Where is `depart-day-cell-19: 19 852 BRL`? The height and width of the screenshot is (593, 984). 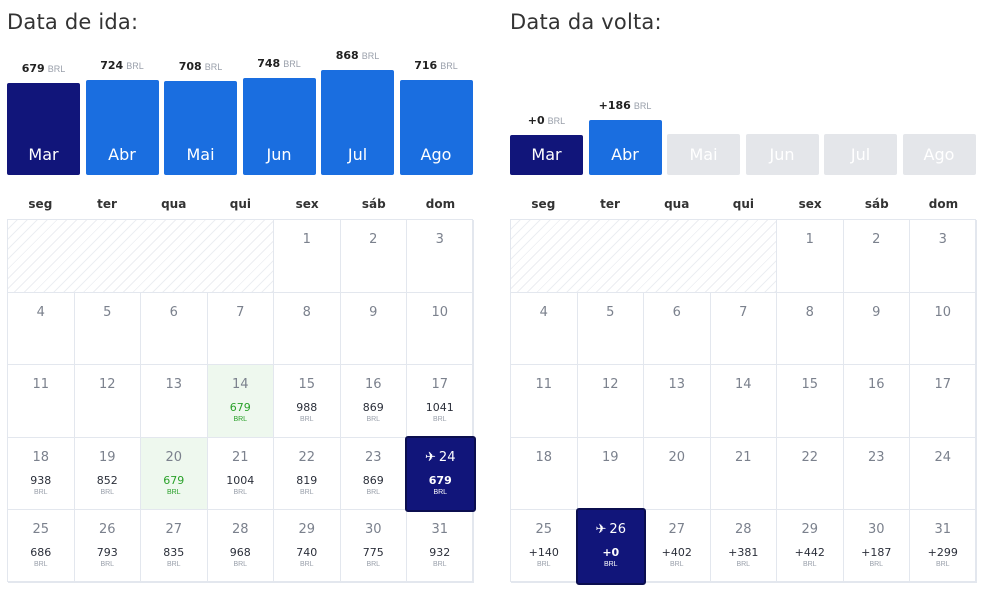 depart-day-cell-19: 19 852 BRL is located at coordinates (107, 474).